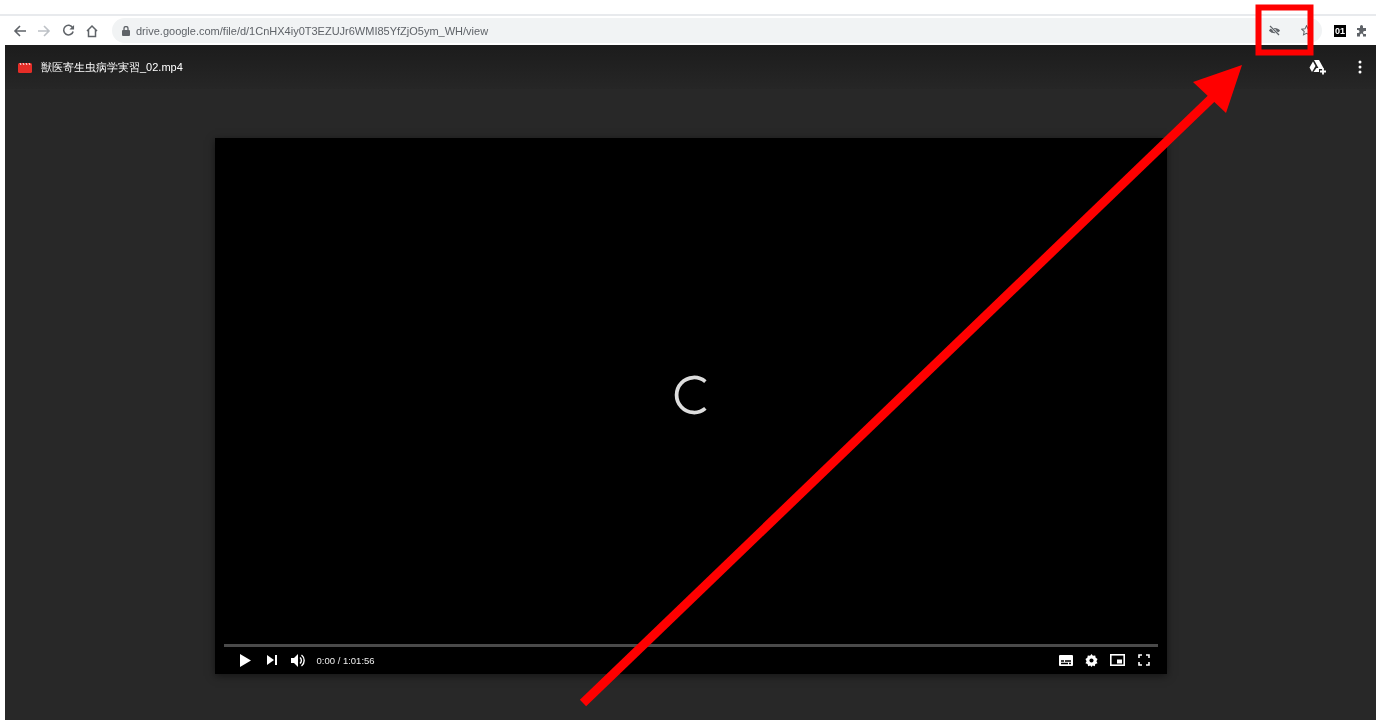  Describe the element at coordinates (25, 67) in the screenshot. I see `video-file-icon` at that location.